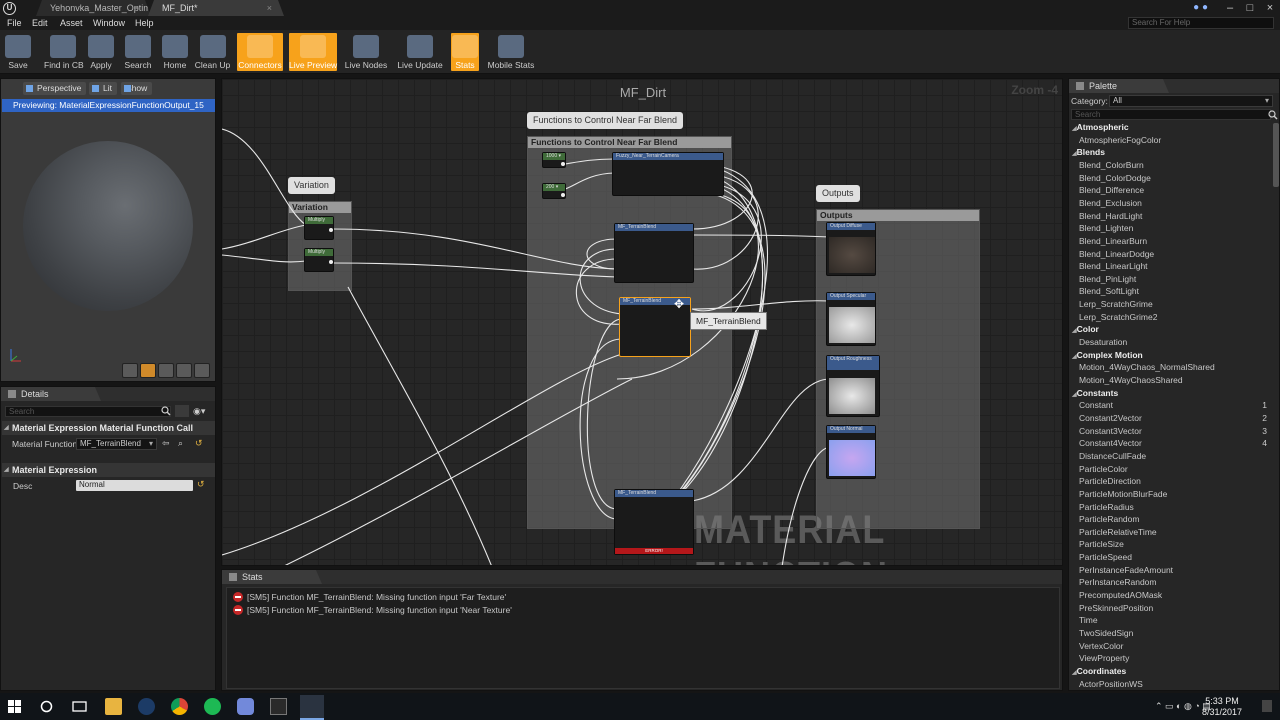 This screenshot has width=1280, height=720. Describe the element at coordinates (1173, 431) in the screenshot. I see `palette-item: Constant3Vector 3` at that location.